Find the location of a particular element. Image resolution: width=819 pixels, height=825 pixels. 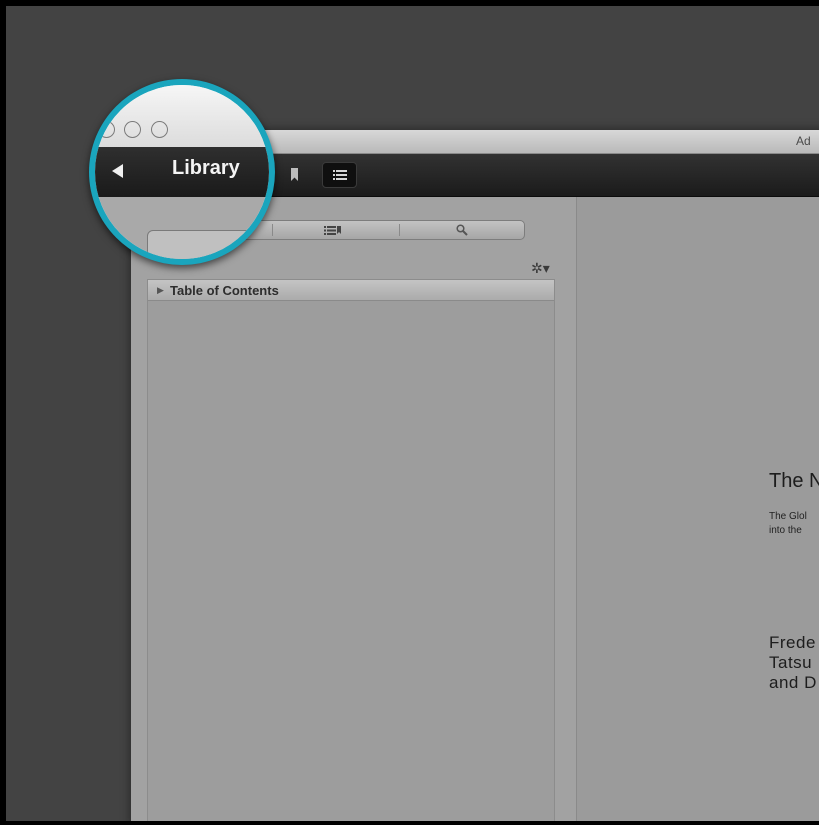

magnified-segmented-control is located at coordinates (208, 244).